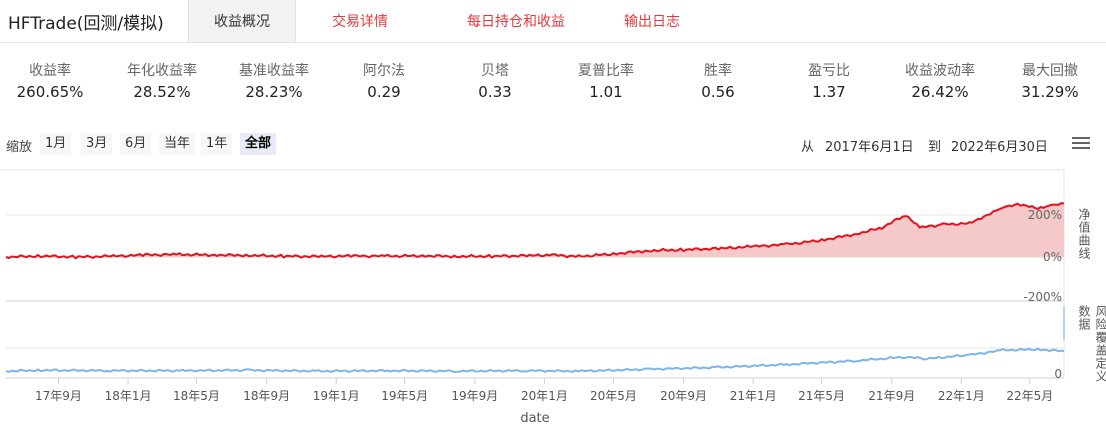 The width and height of the screenshot is (1106, 440). I want to click on risk-axis-label: 风险覆盖定义数据, so click(1091, 344).